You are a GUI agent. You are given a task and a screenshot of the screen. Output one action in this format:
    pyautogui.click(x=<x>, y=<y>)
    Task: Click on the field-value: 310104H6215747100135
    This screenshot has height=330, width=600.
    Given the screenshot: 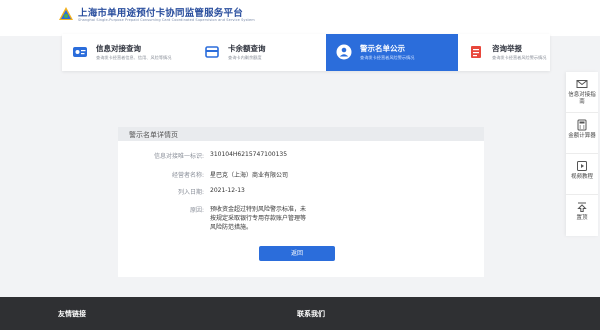 What is the action you would take?
    pyautogui.click(x=249, y=154)
    